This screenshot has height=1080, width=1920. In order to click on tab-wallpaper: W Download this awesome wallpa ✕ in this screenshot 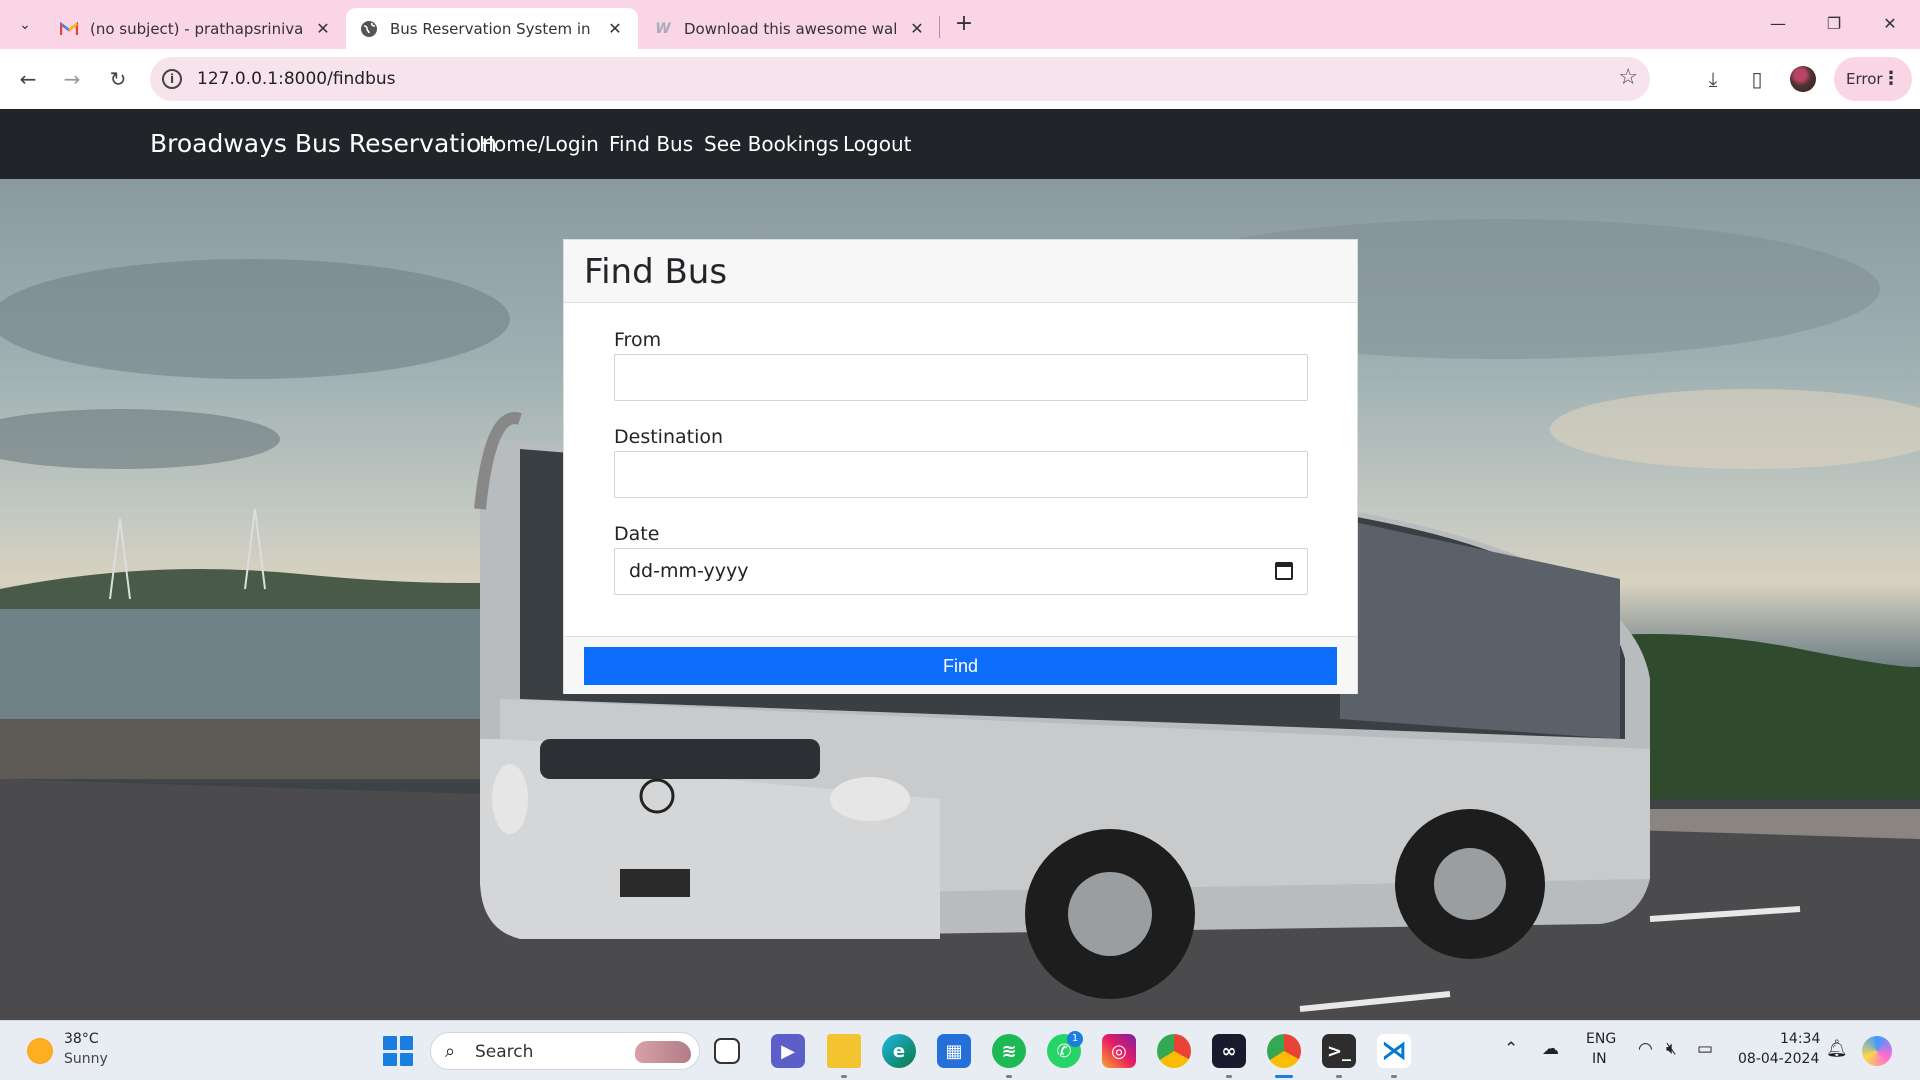, I will do `click(790, 28)`.